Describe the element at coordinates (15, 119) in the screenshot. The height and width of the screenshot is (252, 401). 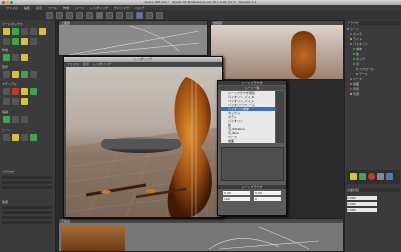
I see `info-tool-b-icon` at that location.